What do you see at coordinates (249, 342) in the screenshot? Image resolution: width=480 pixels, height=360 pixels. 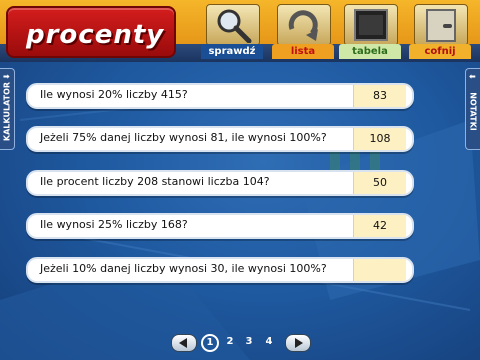 I see `page-3-button: 3` at bounding box center [249, 342].